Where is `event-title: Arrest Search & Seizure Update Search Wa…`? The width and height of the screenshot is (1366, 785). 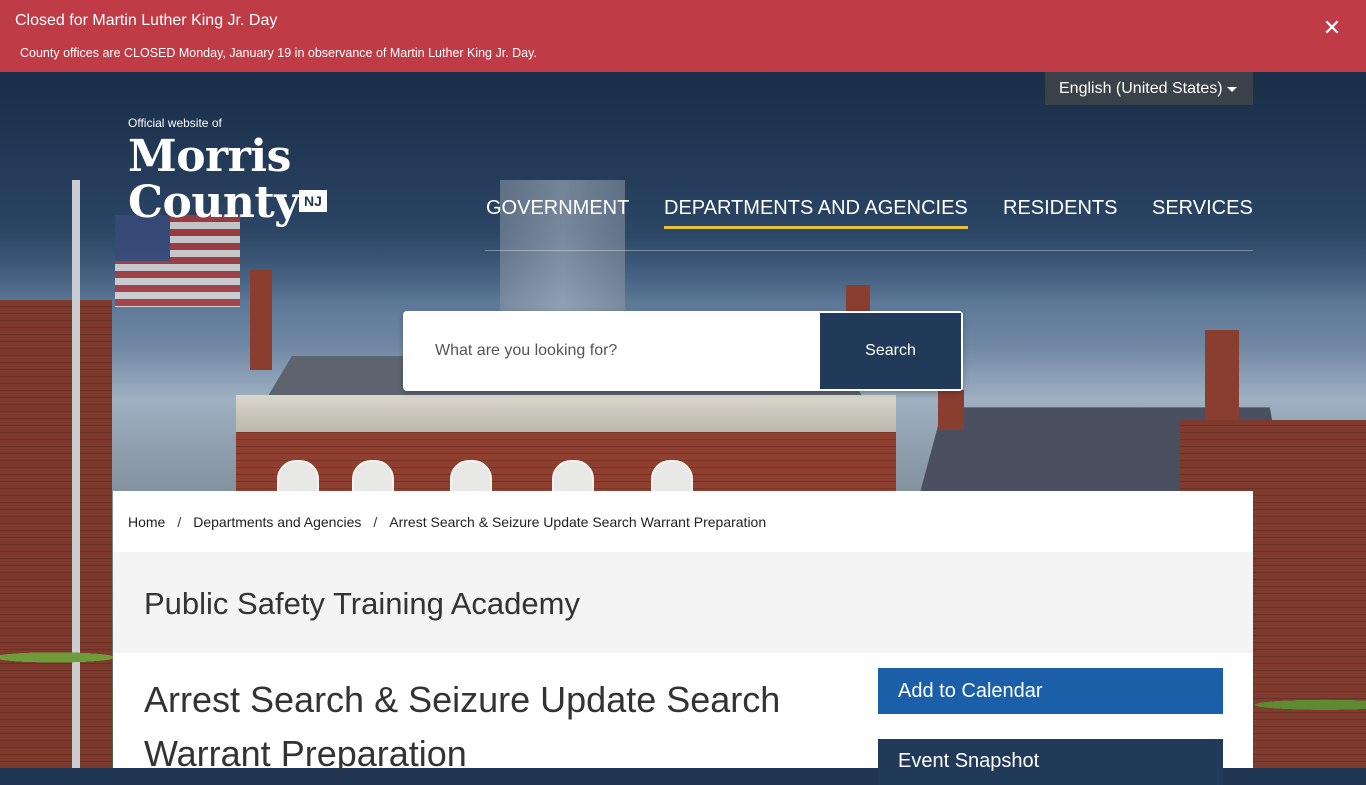 event-title: Arrest Search & Seizure Update Search Wa… is located at coordinates (462, 726).